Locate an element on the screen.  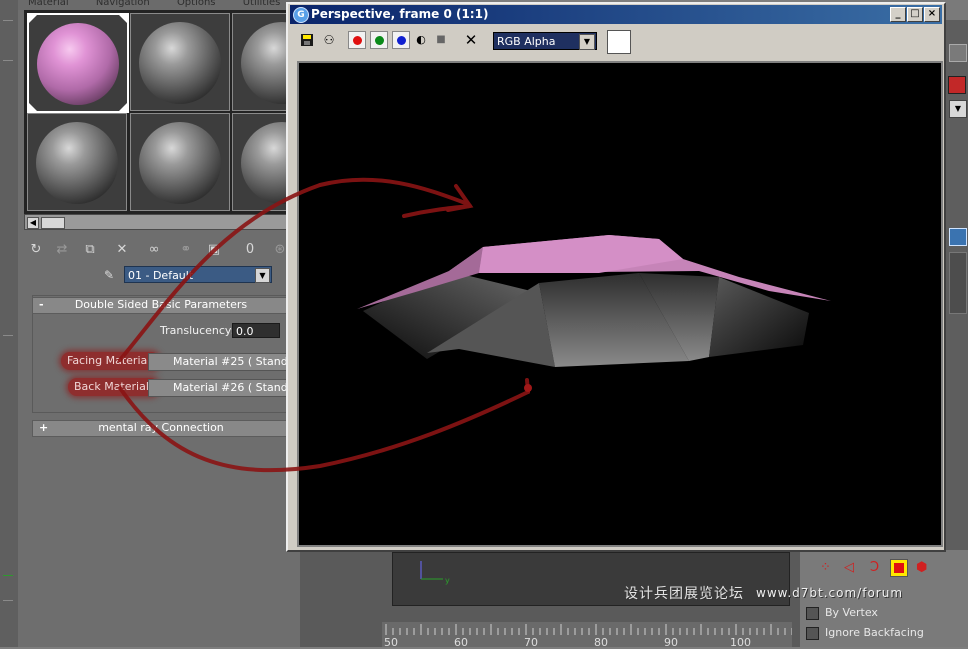
ruler-label: 90 is located at coordinates (671, 642).